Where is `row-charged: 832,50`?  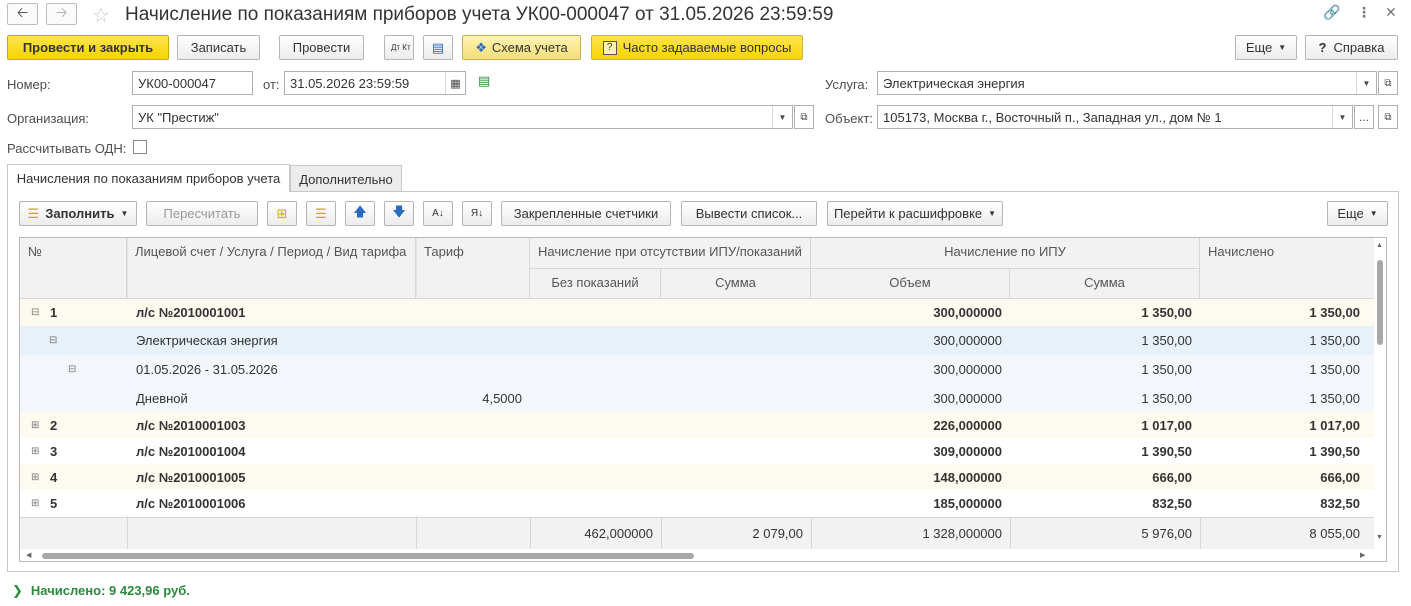 row-charged: 832,50 is located at coordinates (1340, 503).